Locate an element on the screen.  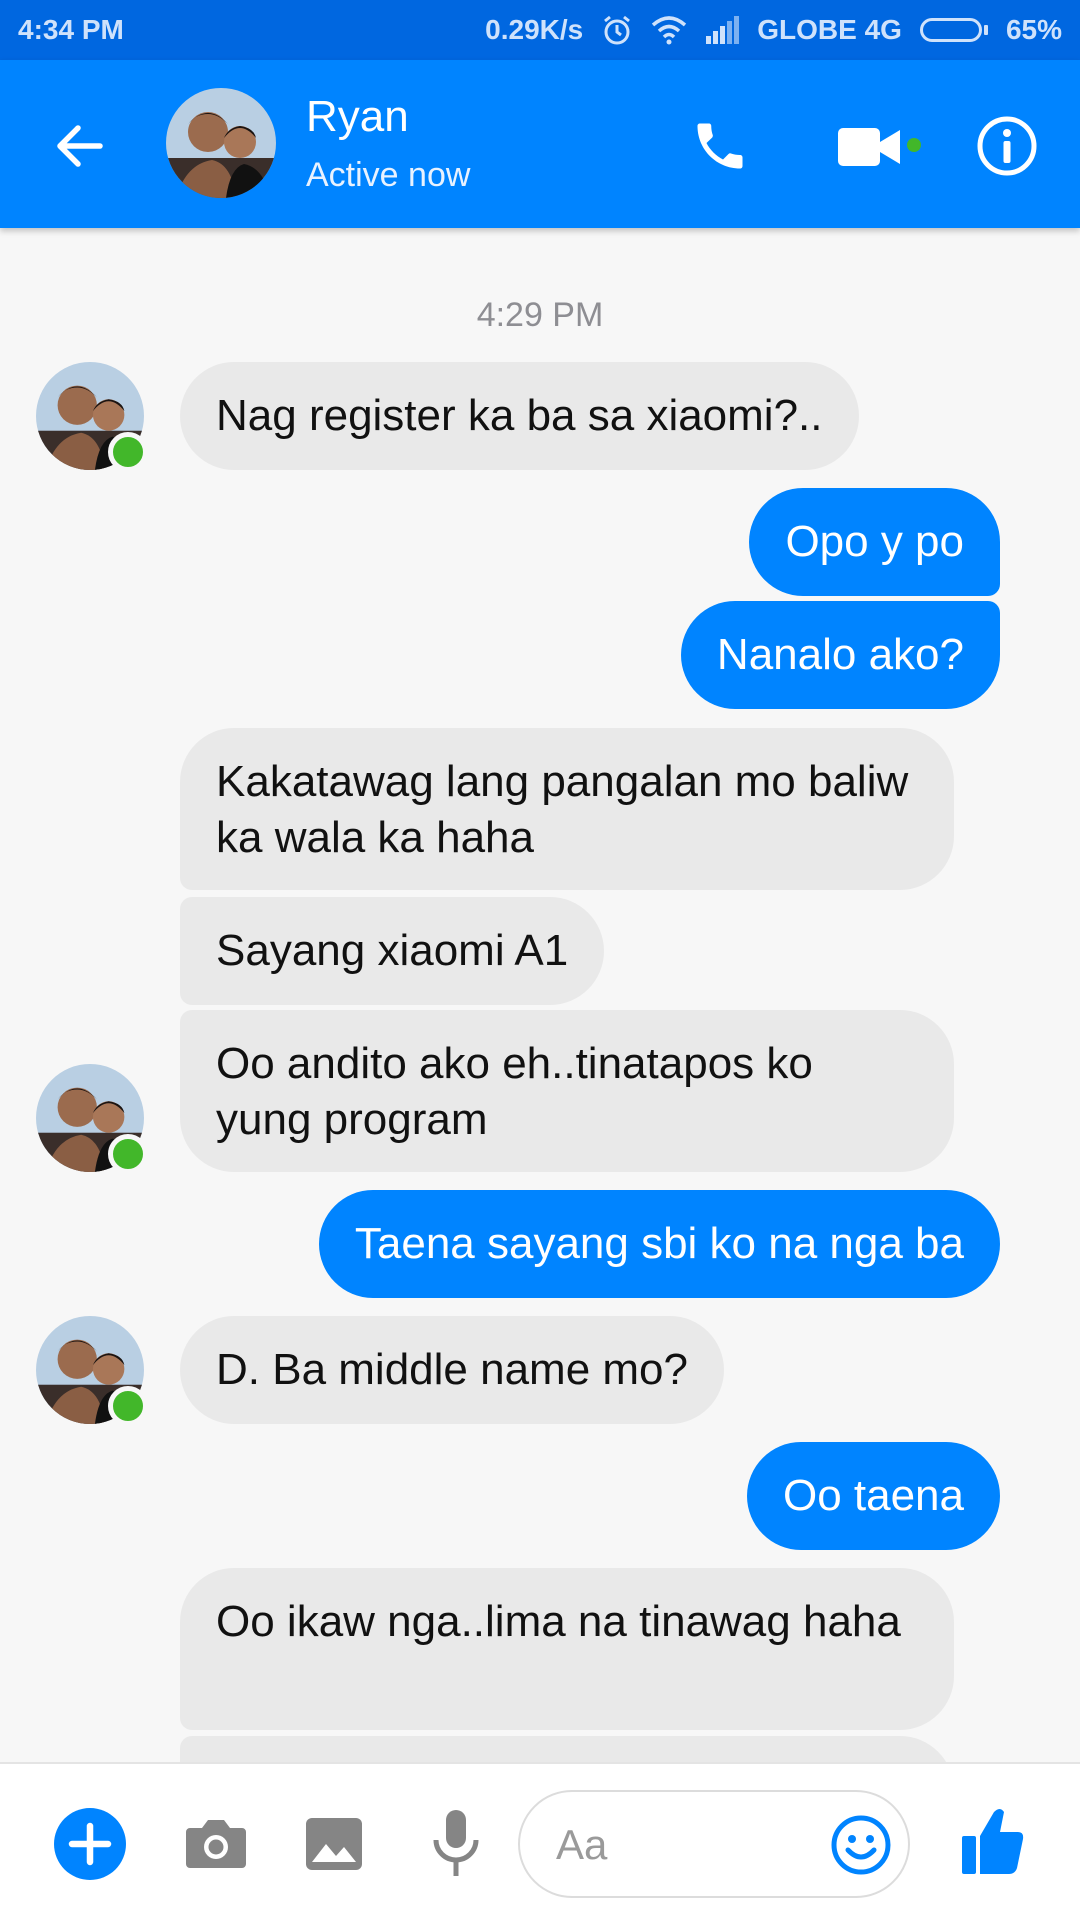
message-timestamp: 4:29 PM is located at coordinates (540, 315).